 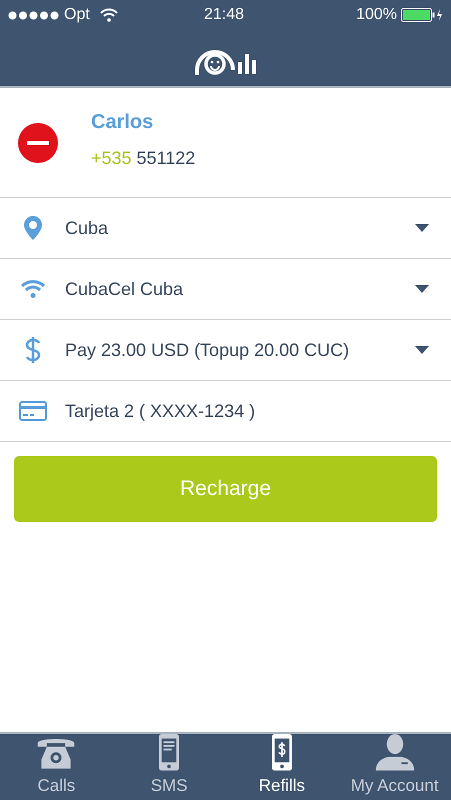 I want to click on battery-percent: 100%, so click(x=376, y=15).